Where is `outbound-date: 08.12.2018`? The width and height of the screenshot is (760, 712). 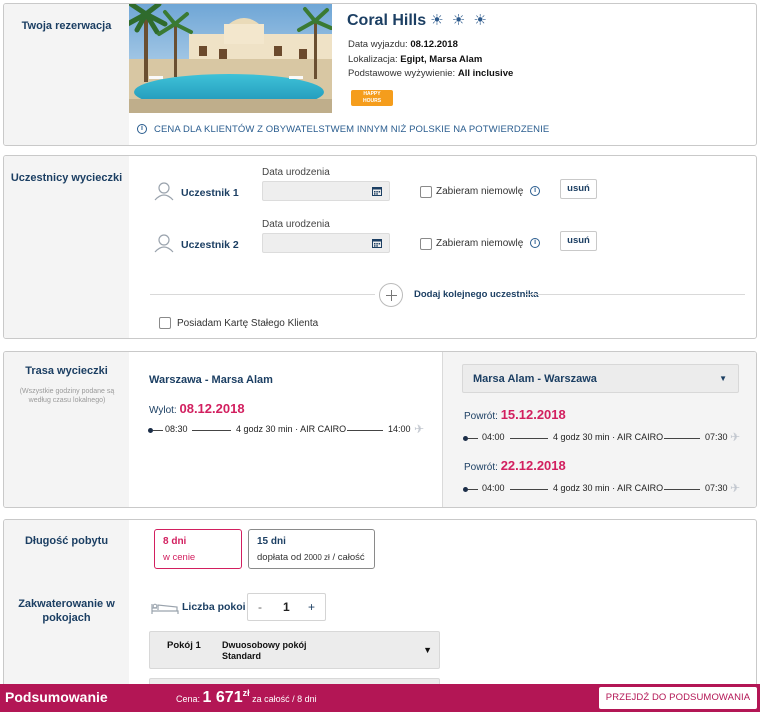 outbound-date: 08.12.2018 is located at coordinates (212, 408).